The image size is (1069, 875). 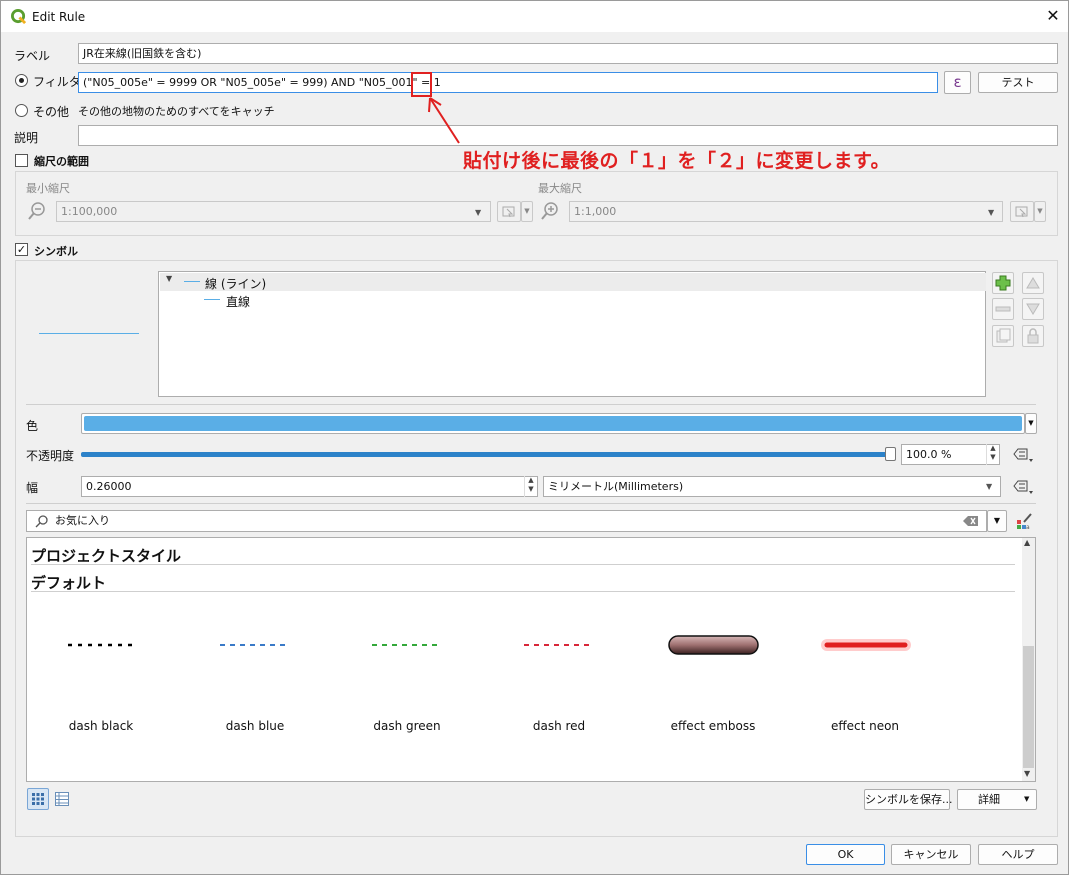 What do you see at coordinates (26, 138) in the screenshot?
I see `description-label: 説明` at bounding box center [26, 138].